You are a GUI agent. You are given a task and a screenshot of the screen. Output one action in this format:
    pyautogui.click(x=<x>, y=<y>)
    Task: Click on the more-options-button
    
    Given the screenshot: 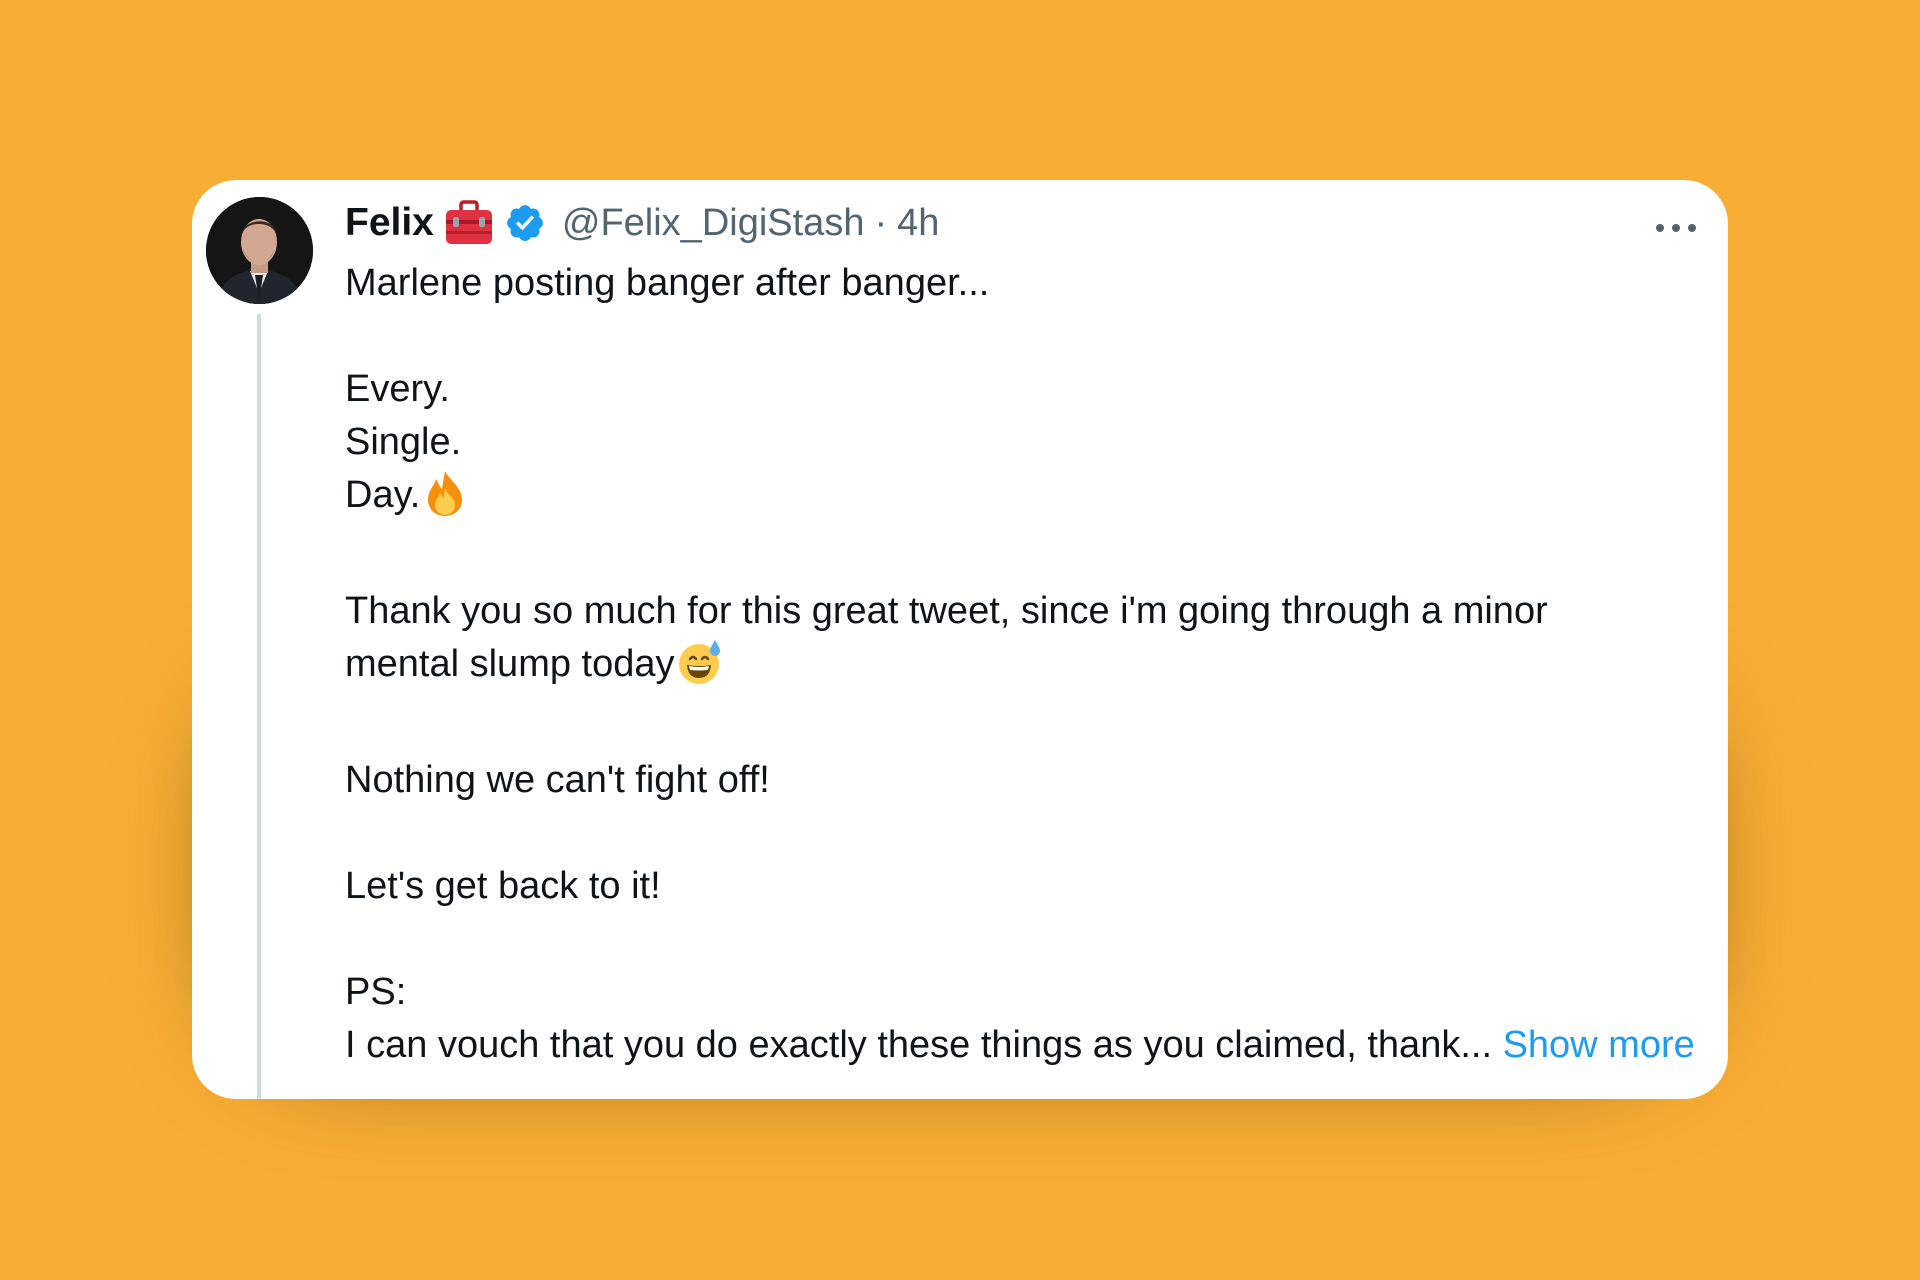 What is the action you would take?
    pyautogui.click(x=1676, y=228)
    